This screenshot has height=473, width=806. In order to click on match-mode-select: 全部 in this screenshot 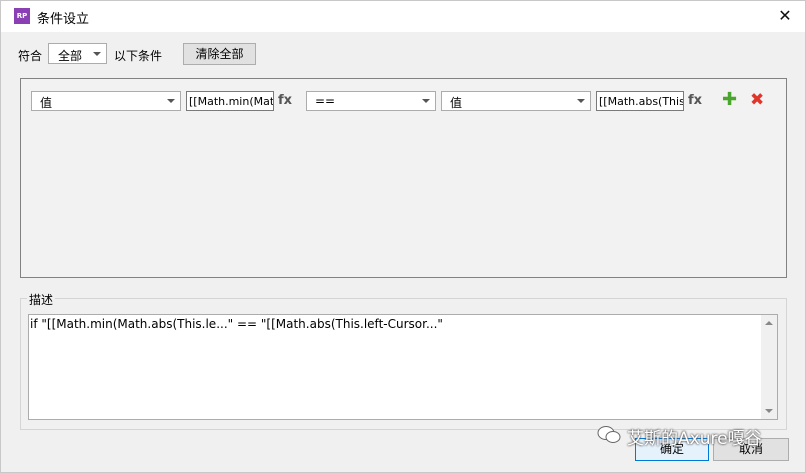, I will do `click(77, 53)`.